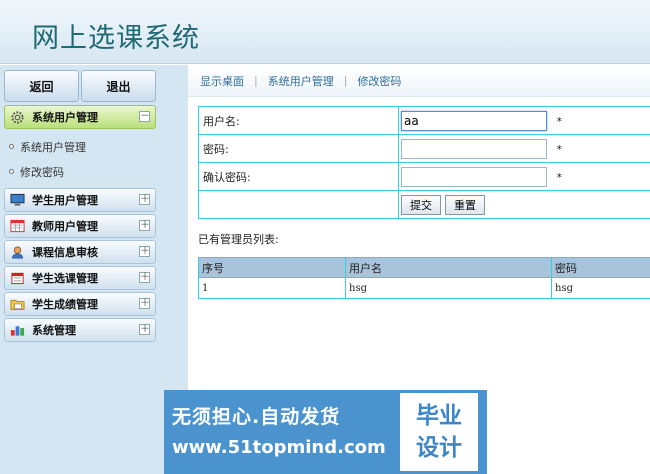  I want to click on sidebar-section-grades: 学生成绩管理 ＋, so click(80, 304).